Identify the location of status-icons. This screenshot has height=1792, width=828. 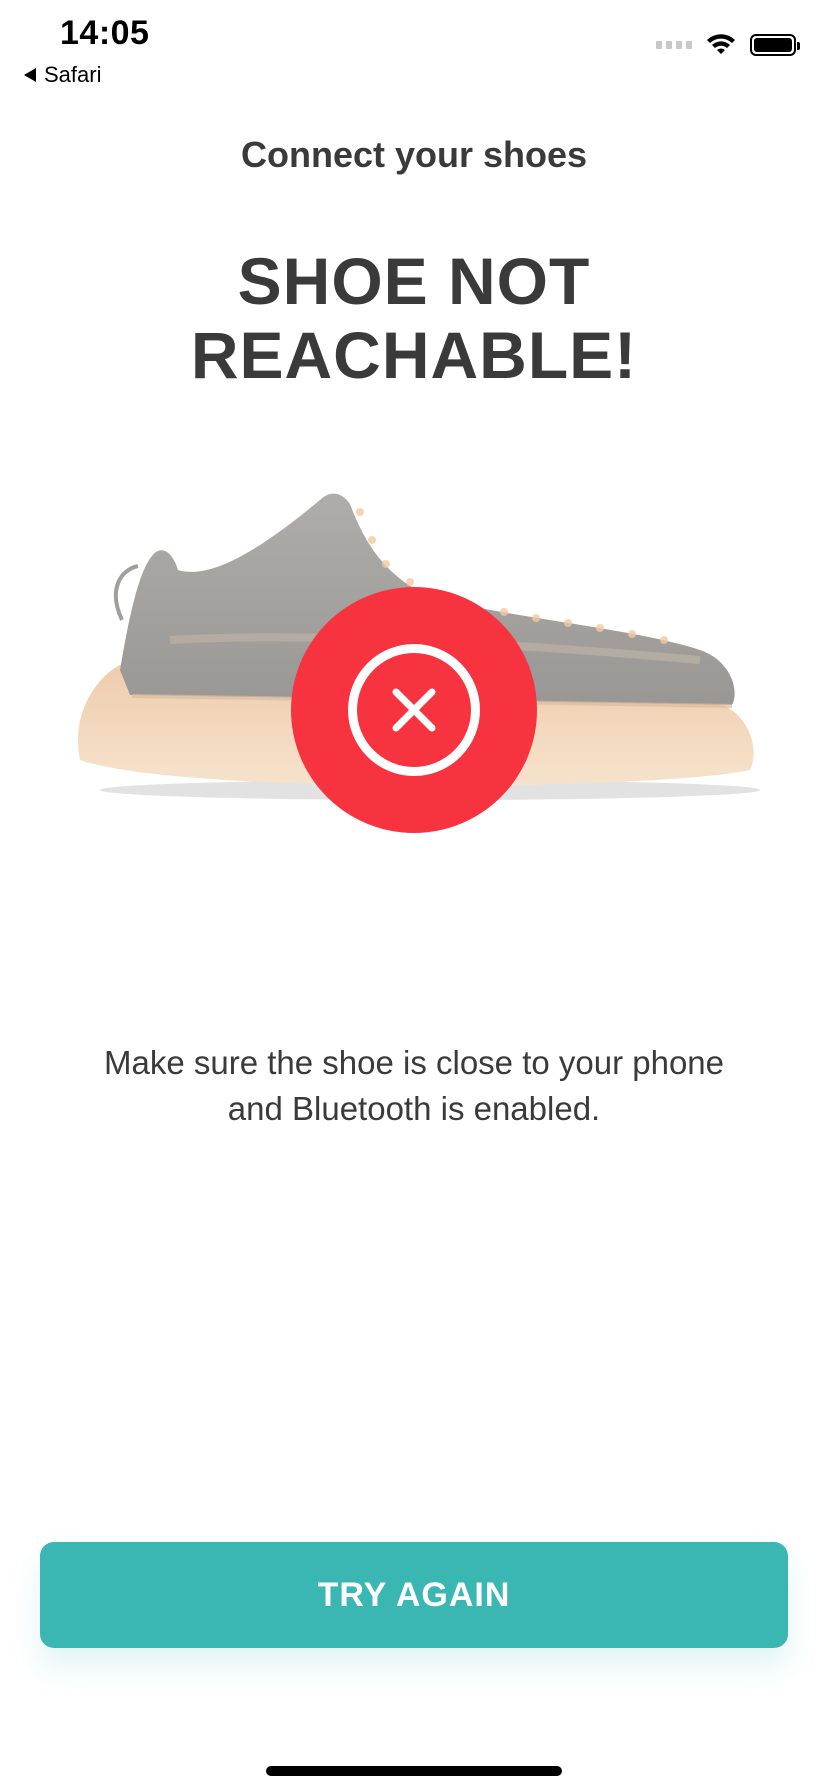
(728, 45).